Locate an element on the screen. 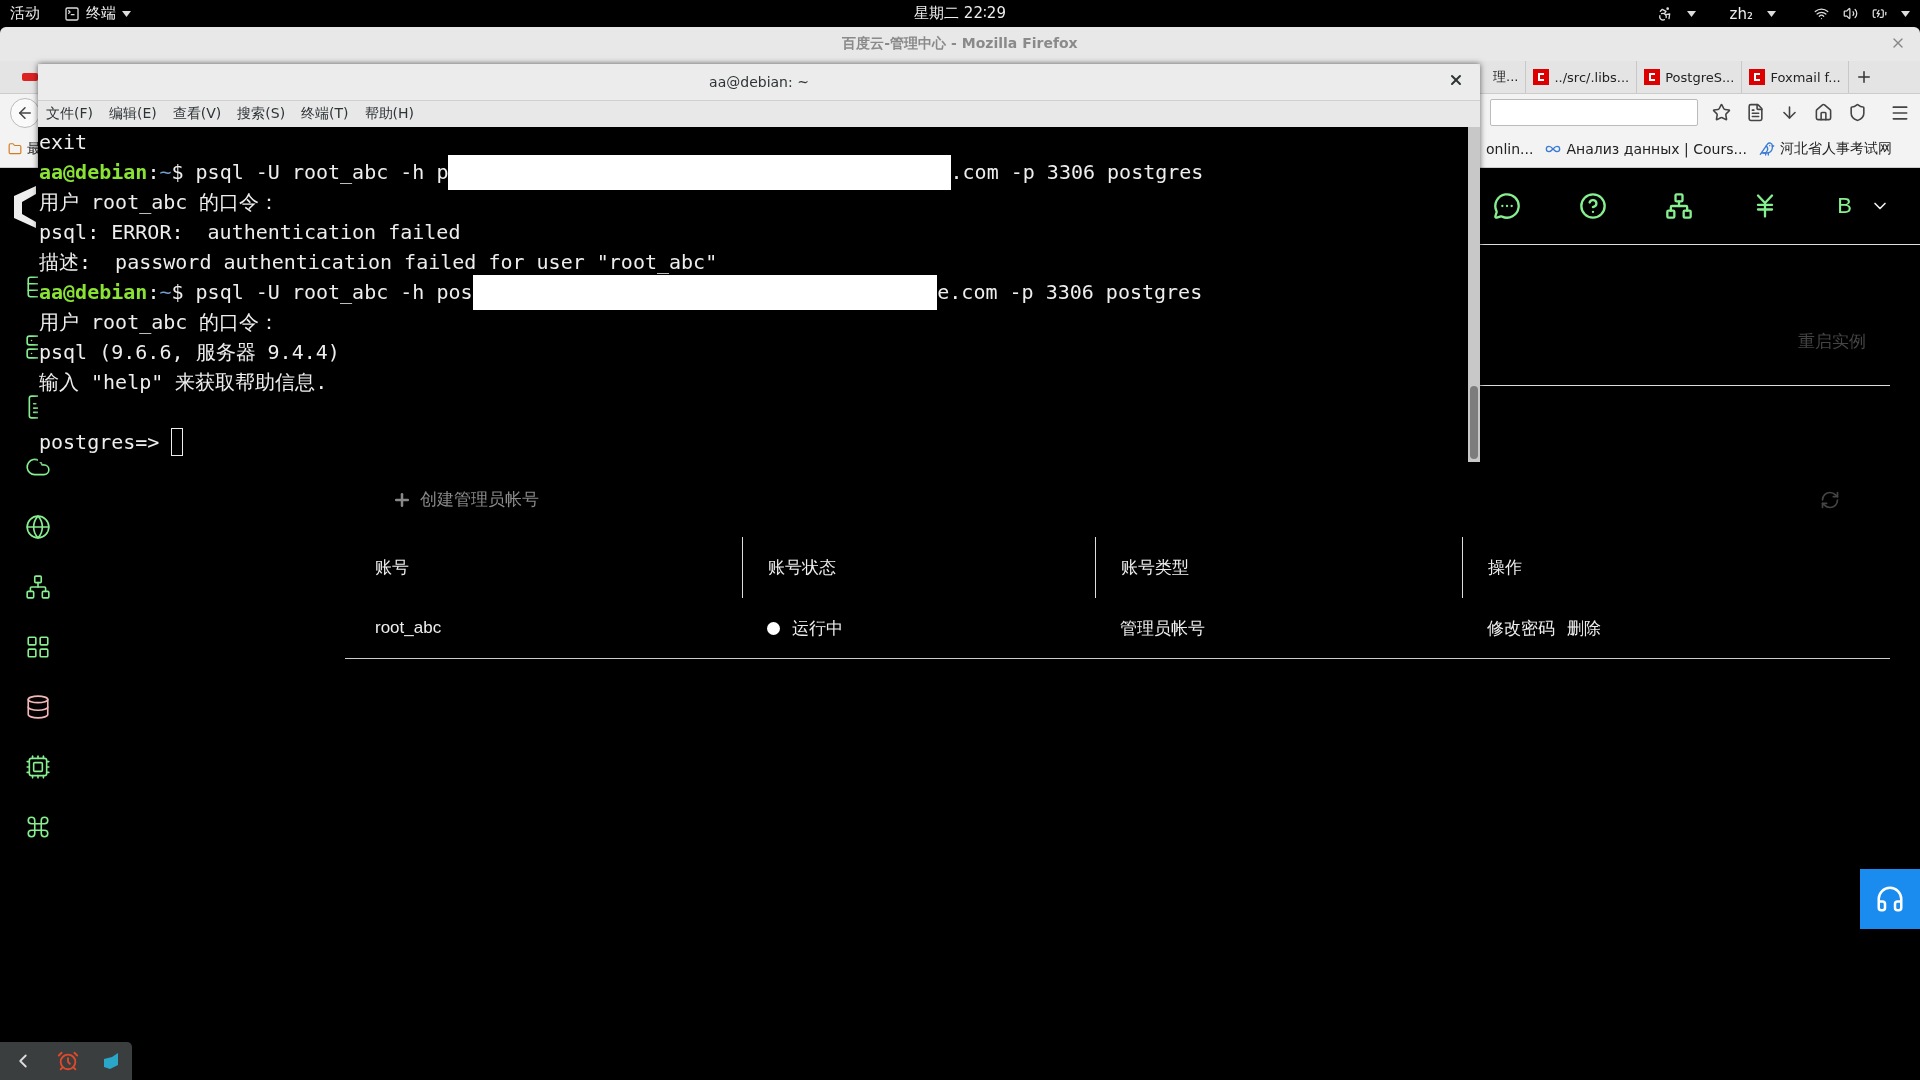 Image resolution: width=1920 pixels, height=1080 pixels. column-header: 账号 is located at coordinates (392, 568).